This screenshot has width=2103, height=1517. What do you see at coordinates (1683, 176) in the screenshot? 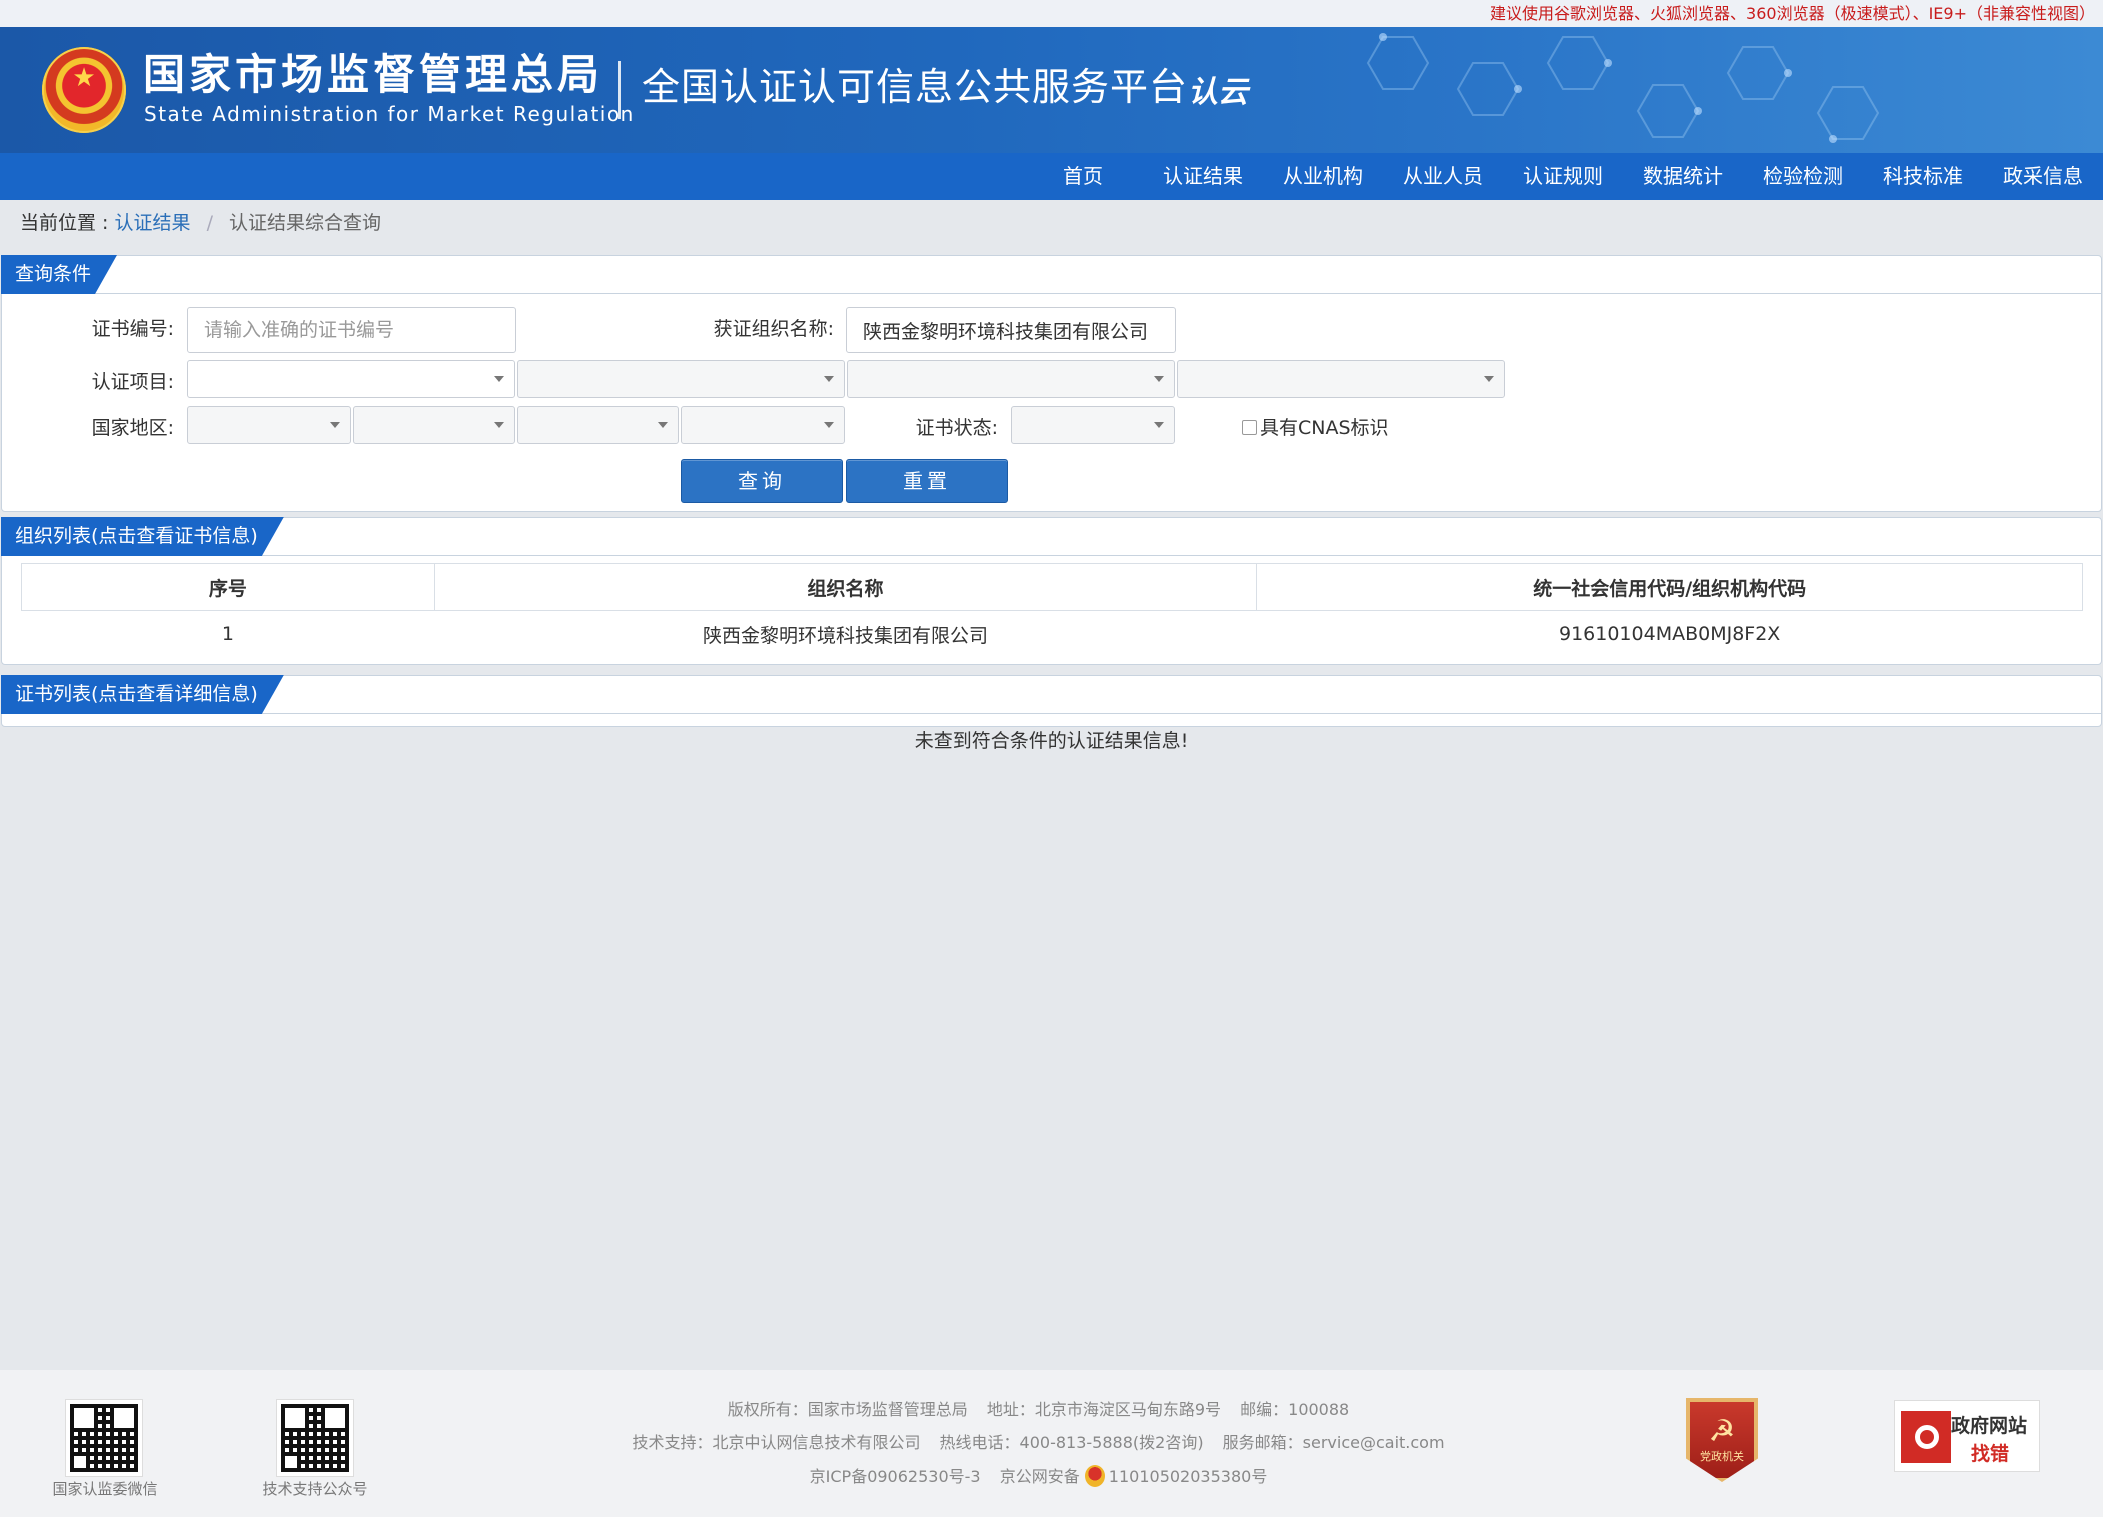
I see `nav-statistics: 数据统计` at bounding box center [1683, 176].